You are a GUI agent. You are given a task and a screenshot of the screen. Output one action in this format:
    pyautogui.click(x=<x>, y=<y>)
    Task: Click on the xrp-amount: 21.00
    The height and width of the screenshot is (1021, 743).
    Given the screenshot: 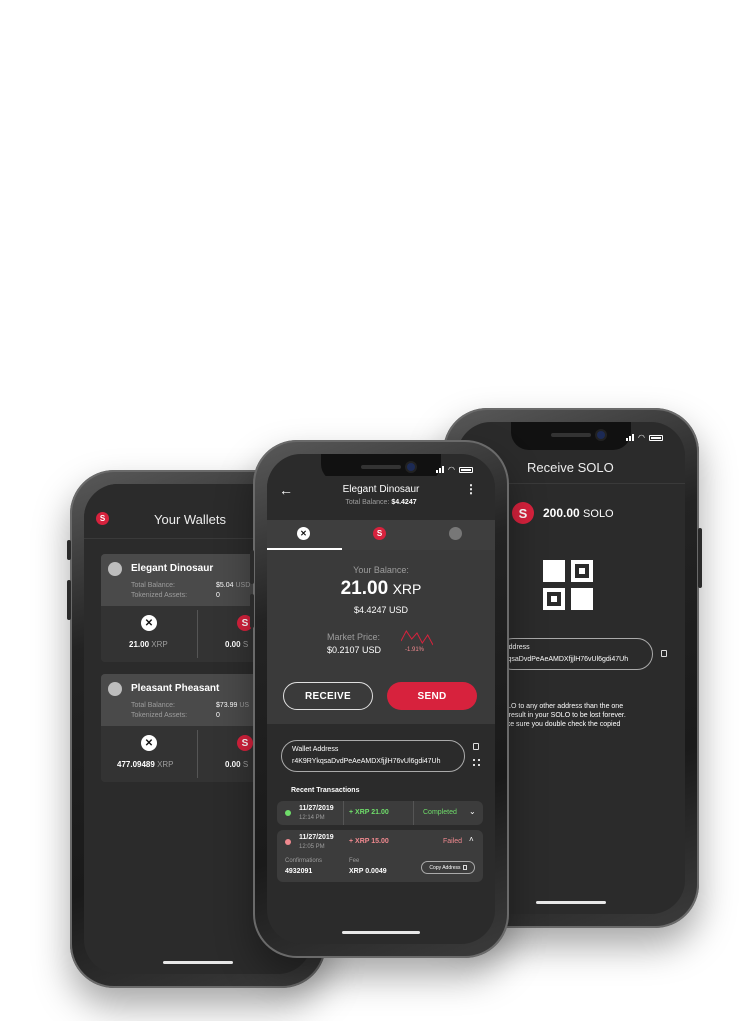 What is the action you would take?
    pyautogui.click(x=139, y=644)
    